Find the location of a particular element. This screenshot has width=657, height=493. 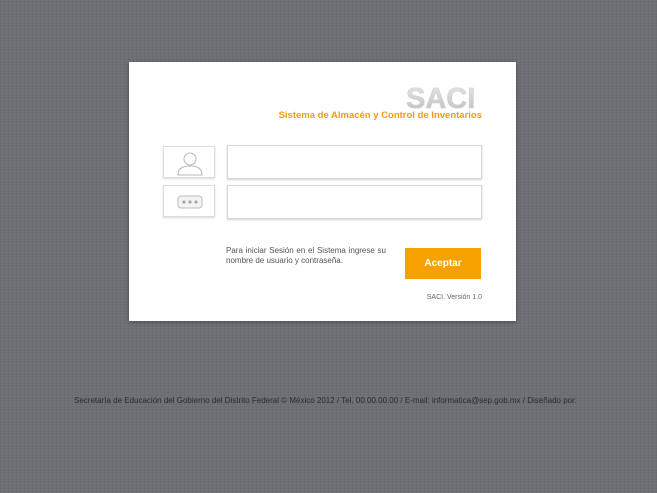

saci-logo: SACI is located at coordinates (441, 97).